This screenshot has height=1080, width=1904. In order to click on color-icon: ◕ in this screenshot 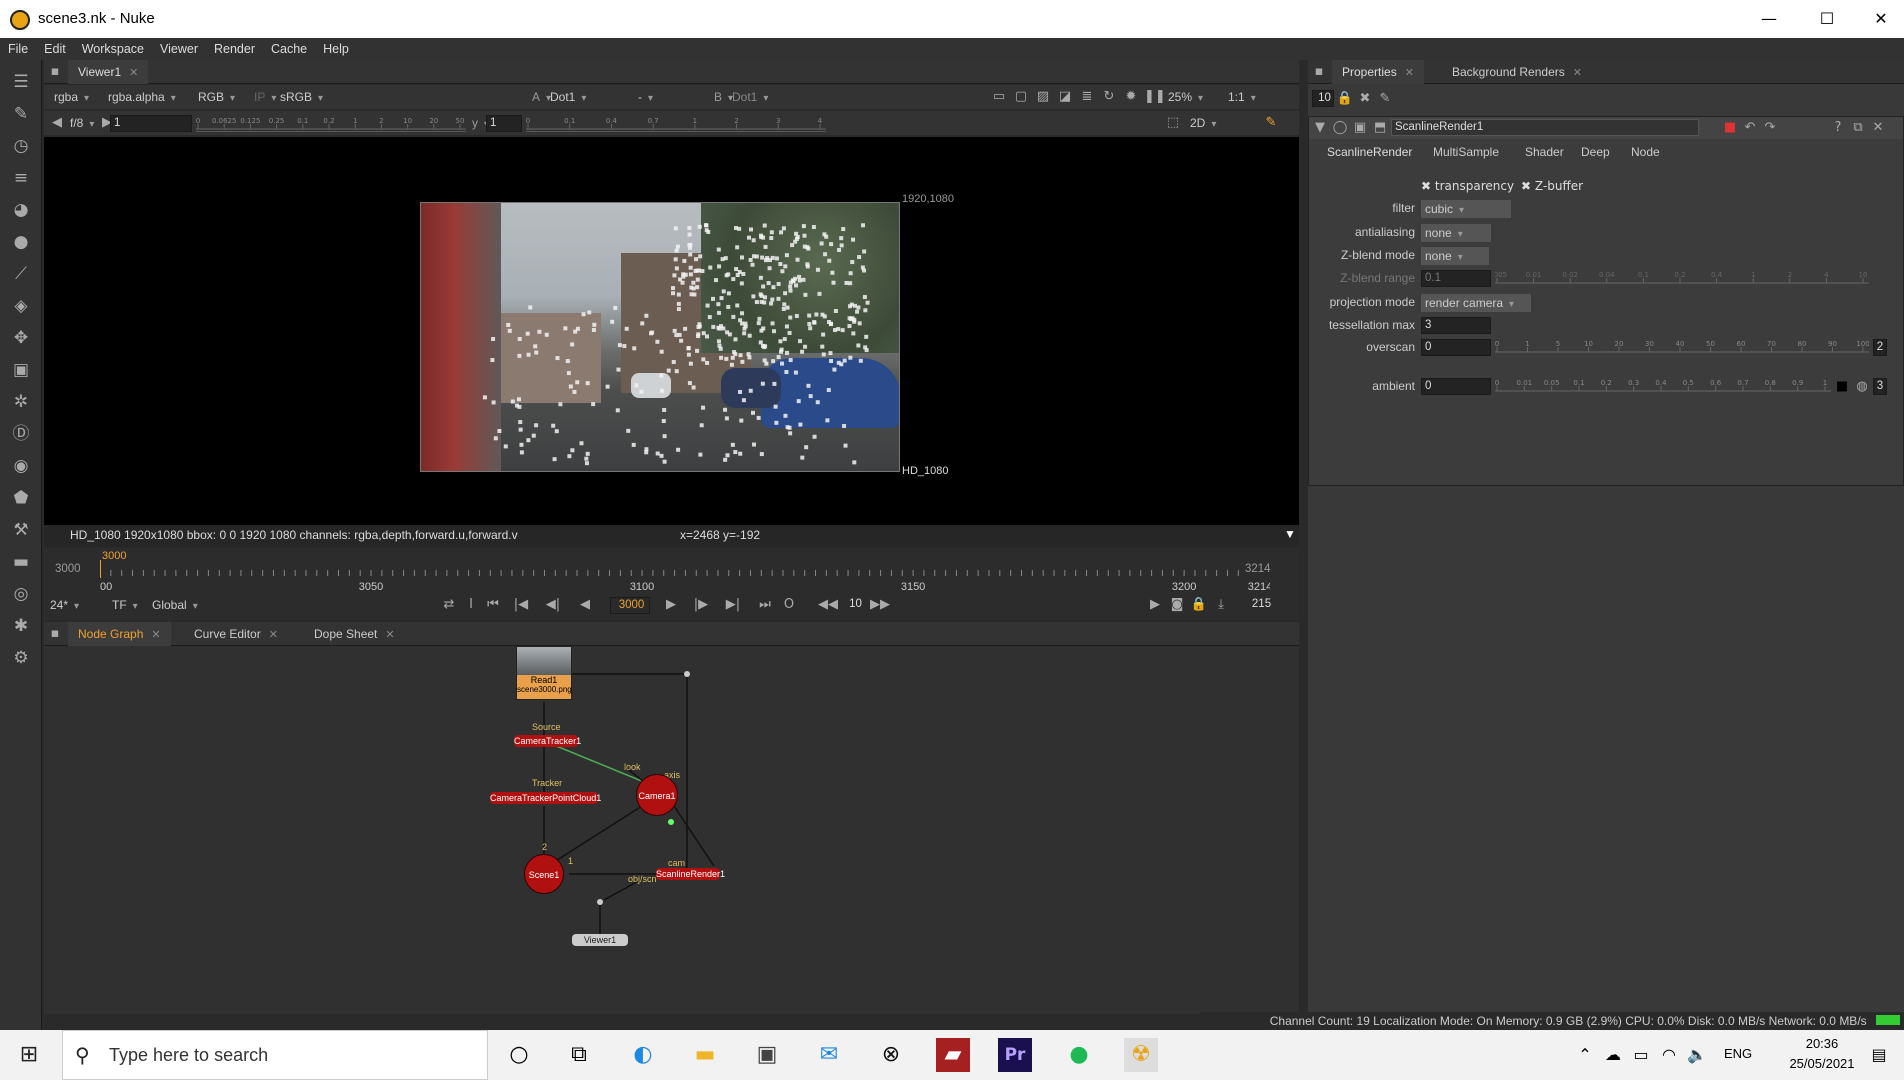, I will do `click(21, 210)`.